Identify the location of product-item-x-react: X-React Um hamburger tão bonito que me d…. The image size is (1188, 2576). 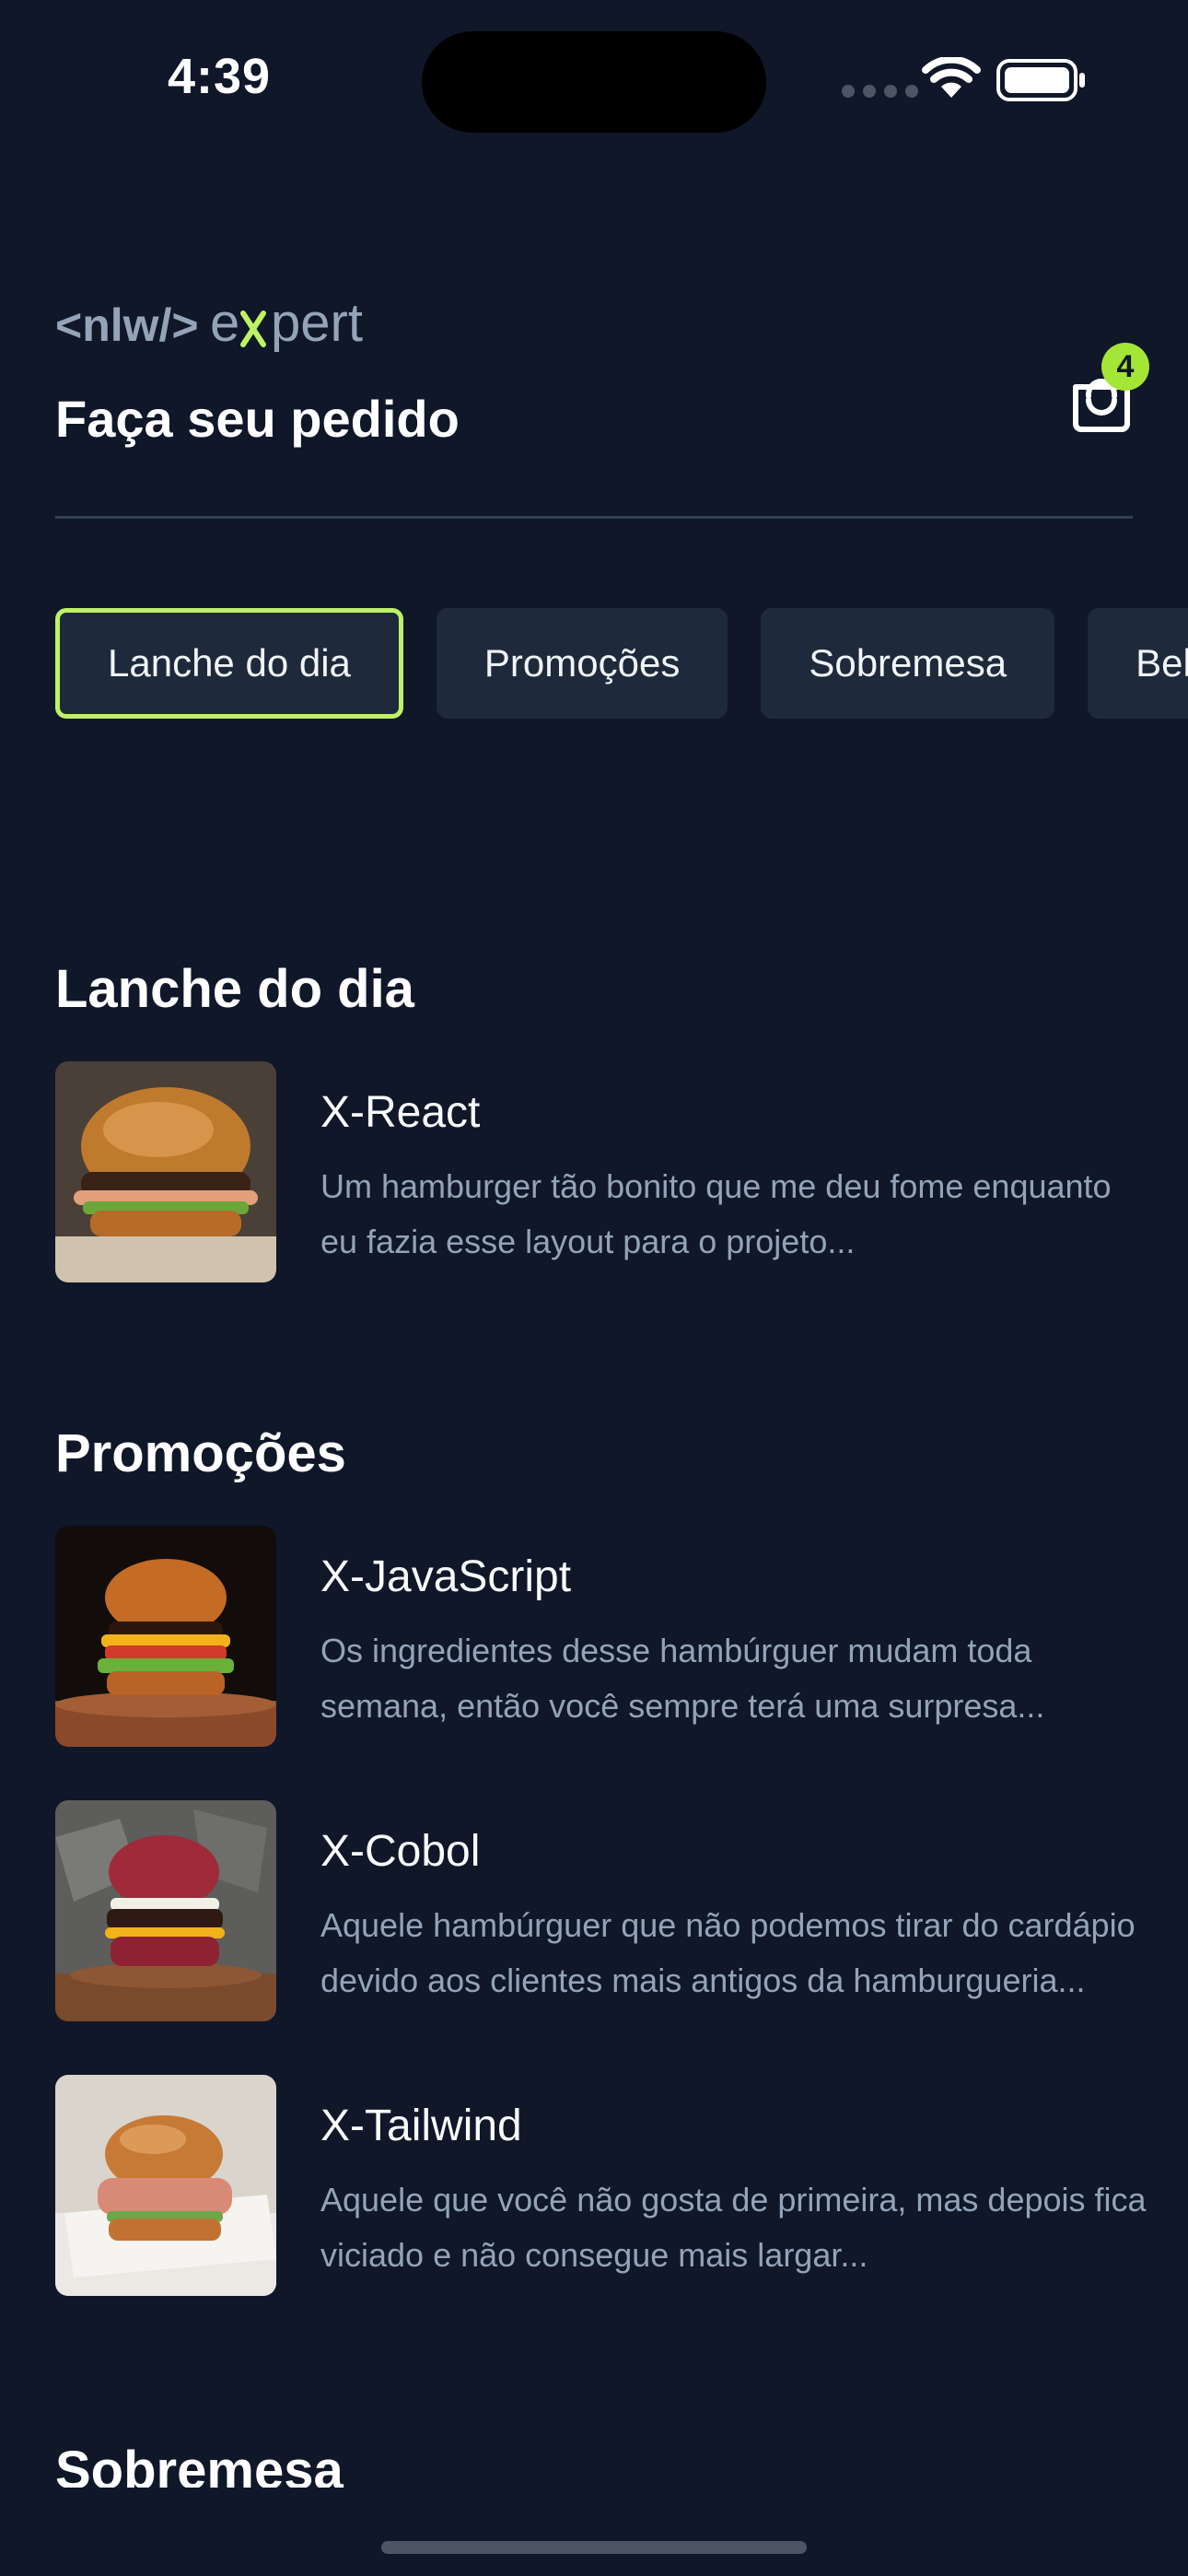
(594, 1171).